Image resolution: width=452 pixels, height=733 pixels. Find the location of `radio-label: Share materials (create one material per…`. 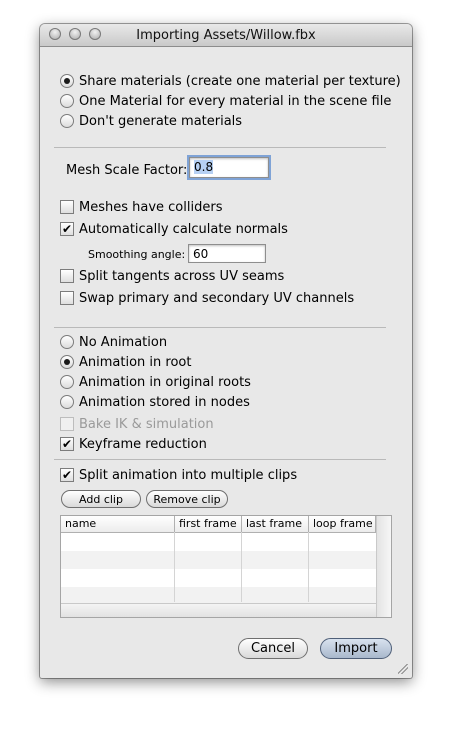

radio-label: Share materials (create one material per… is located at coordinates (240, 81).